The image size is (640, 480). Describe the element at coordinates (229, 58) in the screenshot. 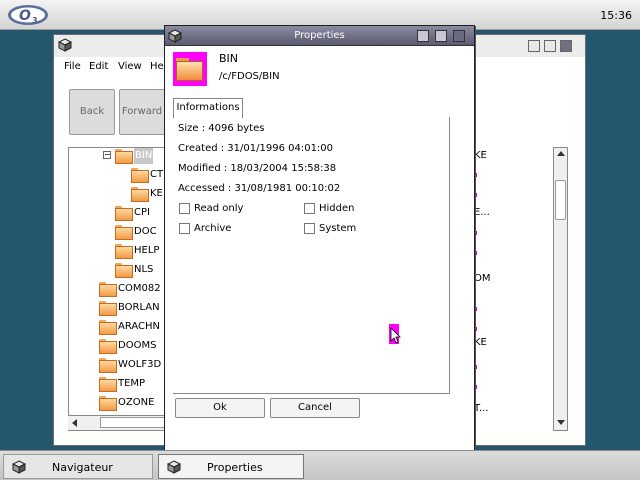

I see `folder-name: BIN` at that location.